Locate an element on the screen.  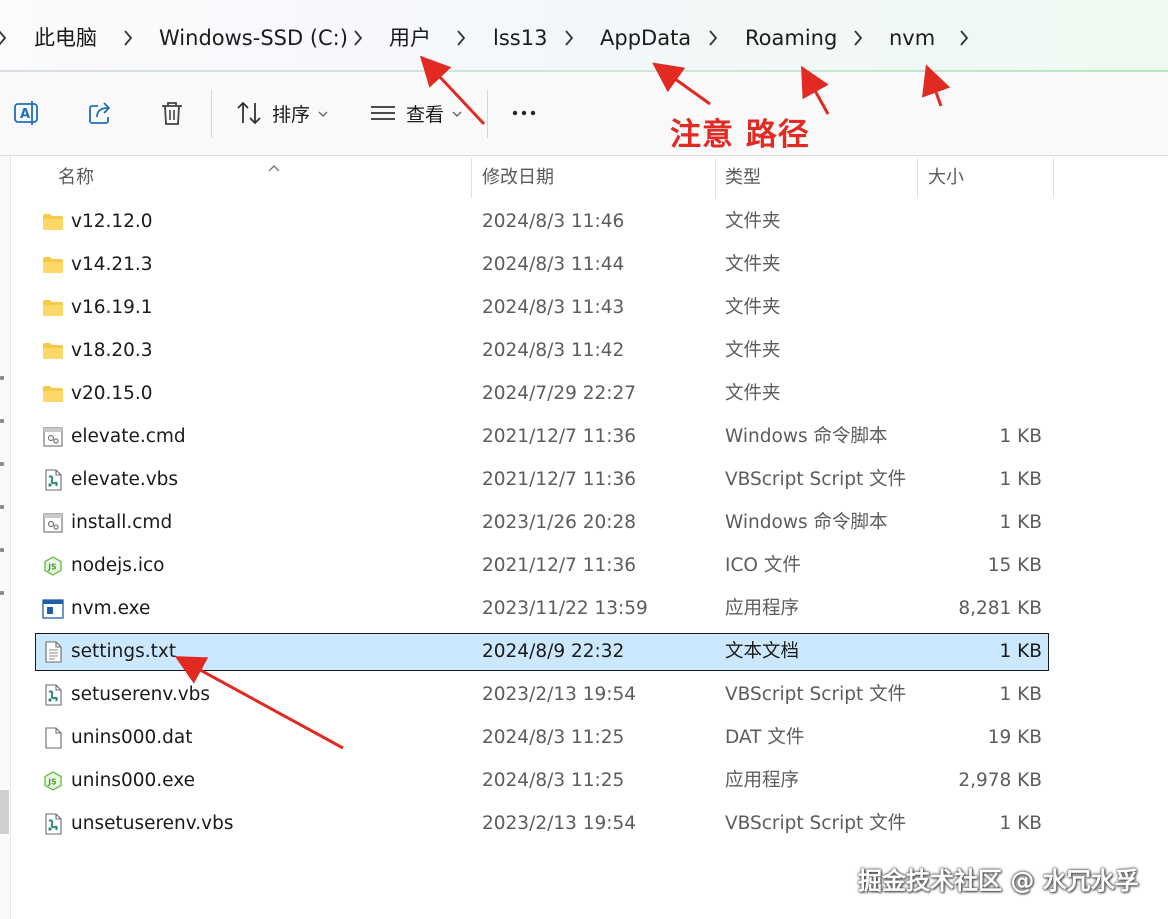
column-date-modified: 修改日期 is located at coordinates (518, 178).